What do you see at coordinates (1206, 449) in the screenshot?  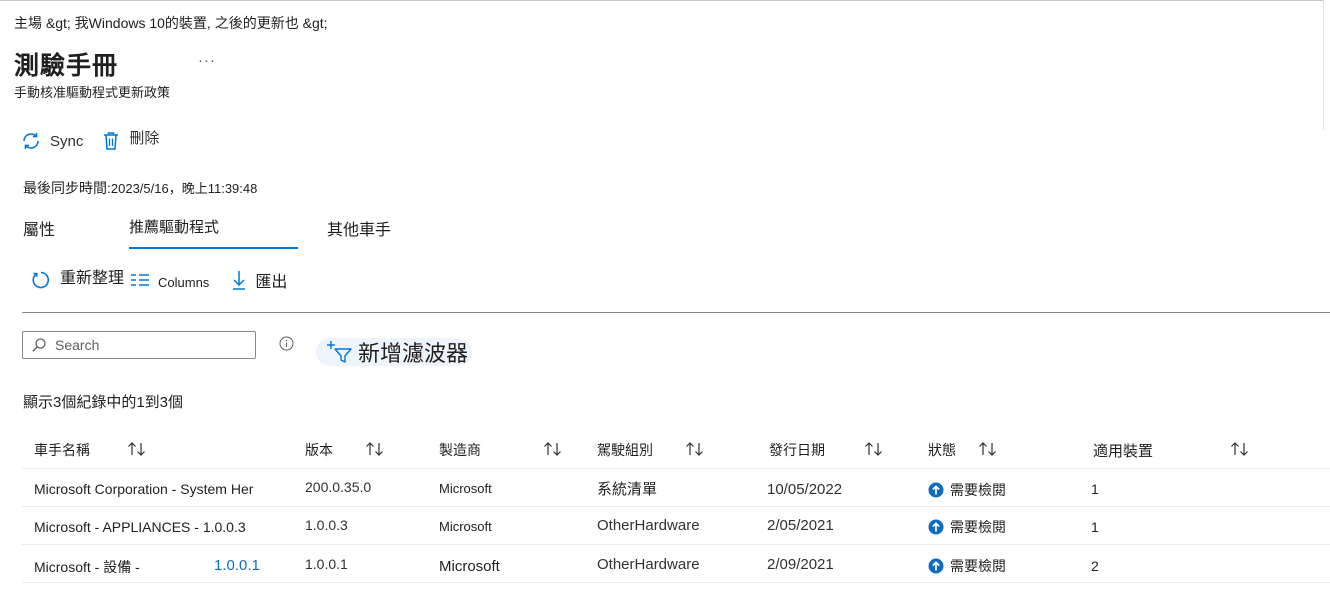 I see `column-header-applicable-devices: 適用裝置` at bounding box center [1206, 449].